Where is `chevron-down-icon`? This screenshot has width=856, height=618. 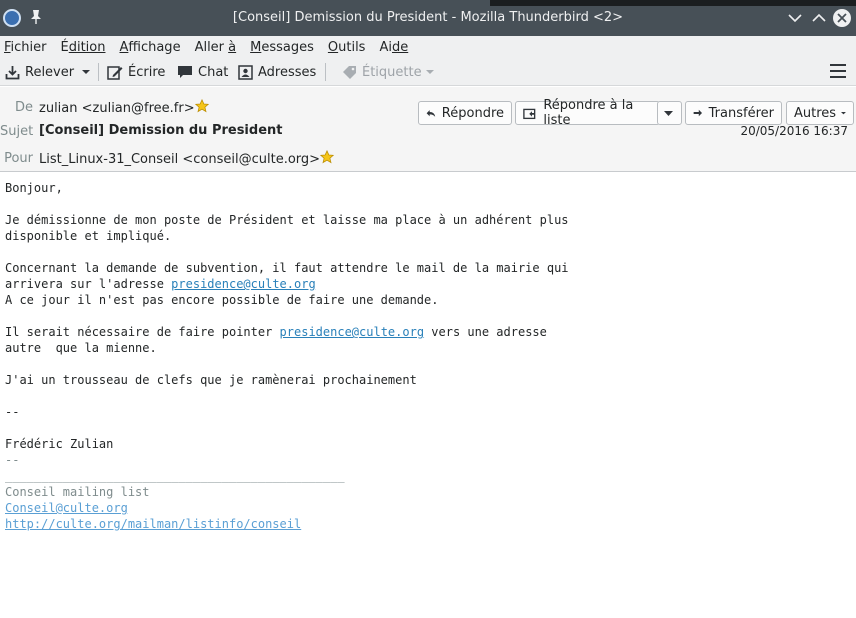
chevron-down-icon is located at coordinates (795, 18).